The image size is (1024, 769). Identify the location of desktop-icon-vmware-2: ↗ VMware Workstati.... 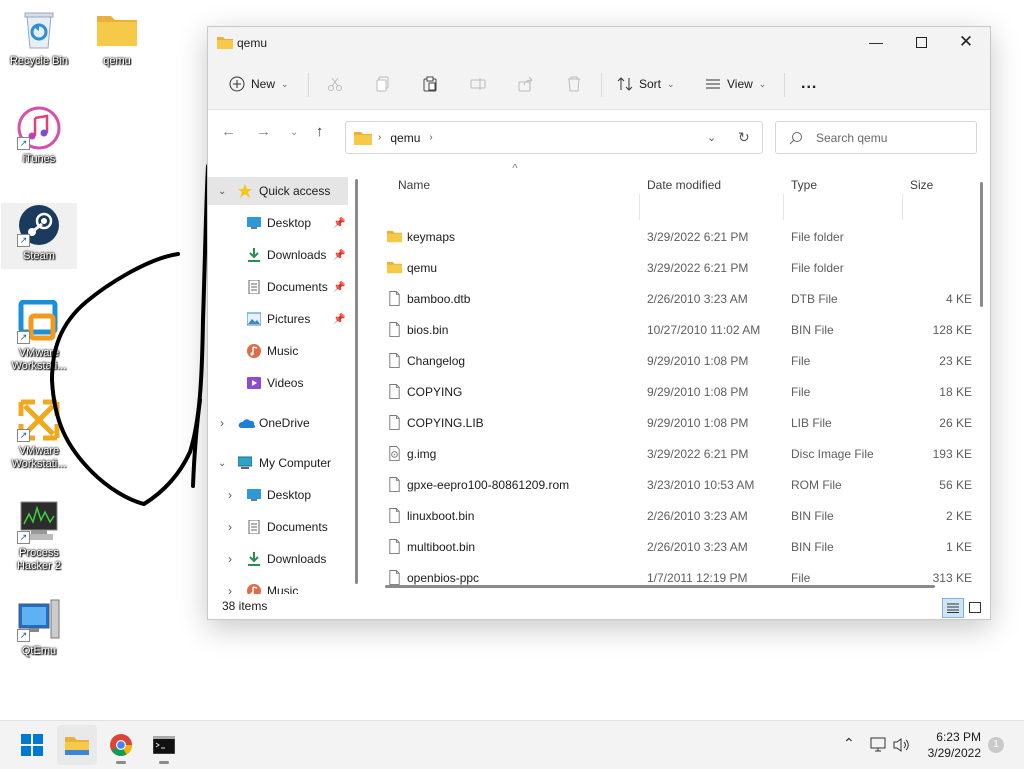
(39, 434).